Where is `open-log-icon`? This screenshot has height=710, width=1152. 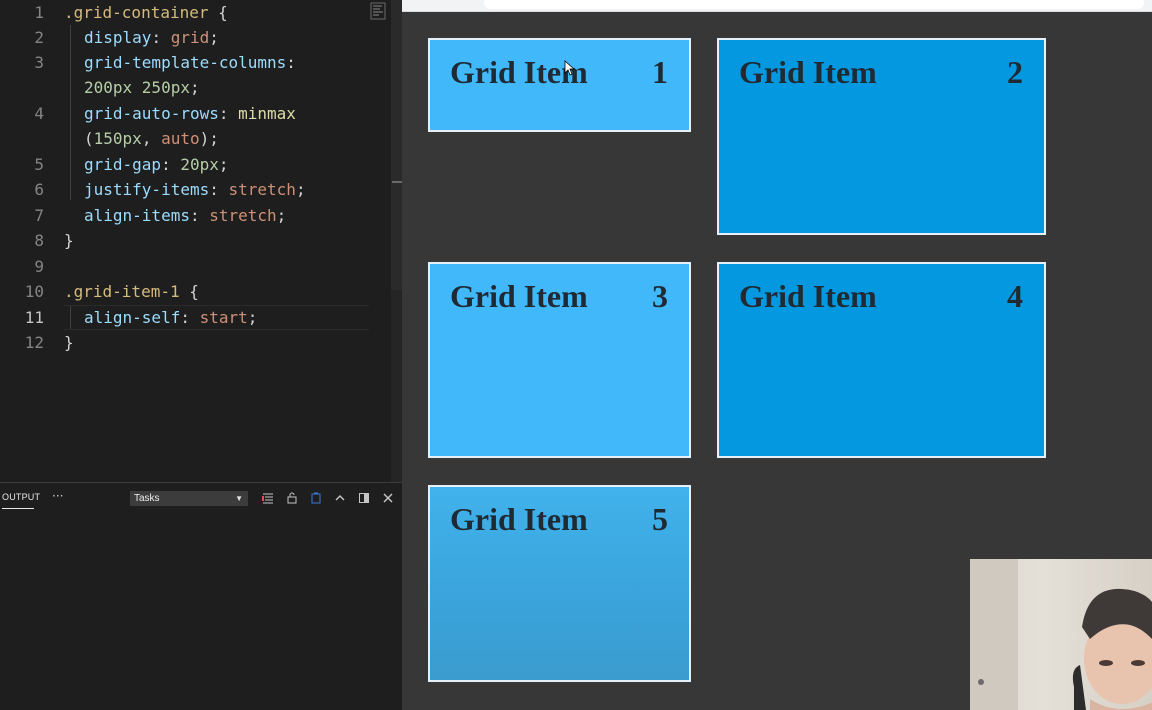
open-log-icon is located at coordinates (316, 498).